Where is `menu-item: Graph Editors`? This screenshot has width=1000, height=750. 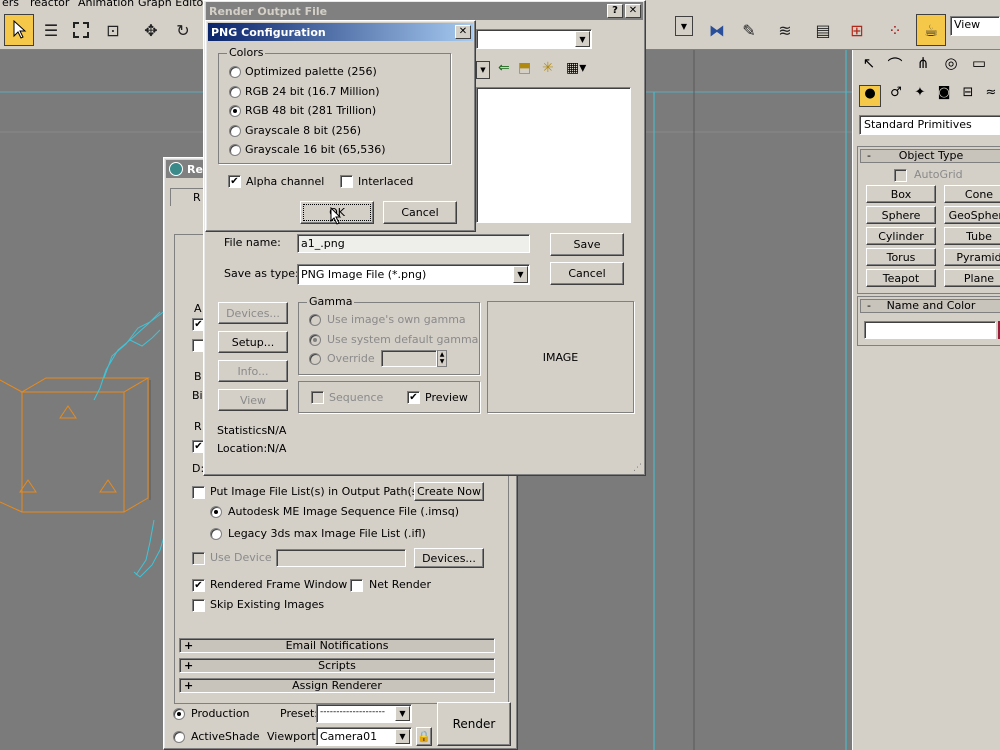
menu-item: Graph Editors is located at coordinates (174, 4).